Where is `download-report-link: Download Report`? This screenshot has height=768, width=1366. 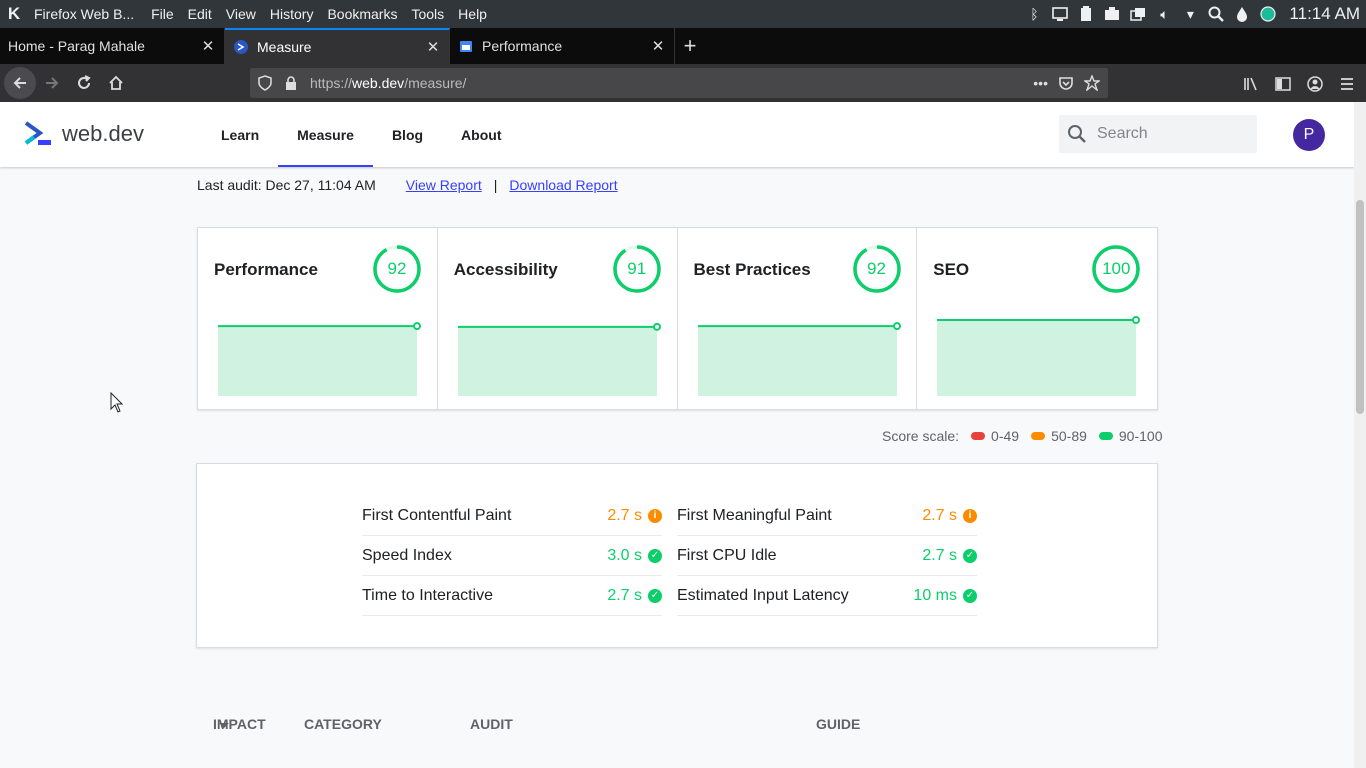 download-report-link: Download Report is located at coordinates (563, 185).